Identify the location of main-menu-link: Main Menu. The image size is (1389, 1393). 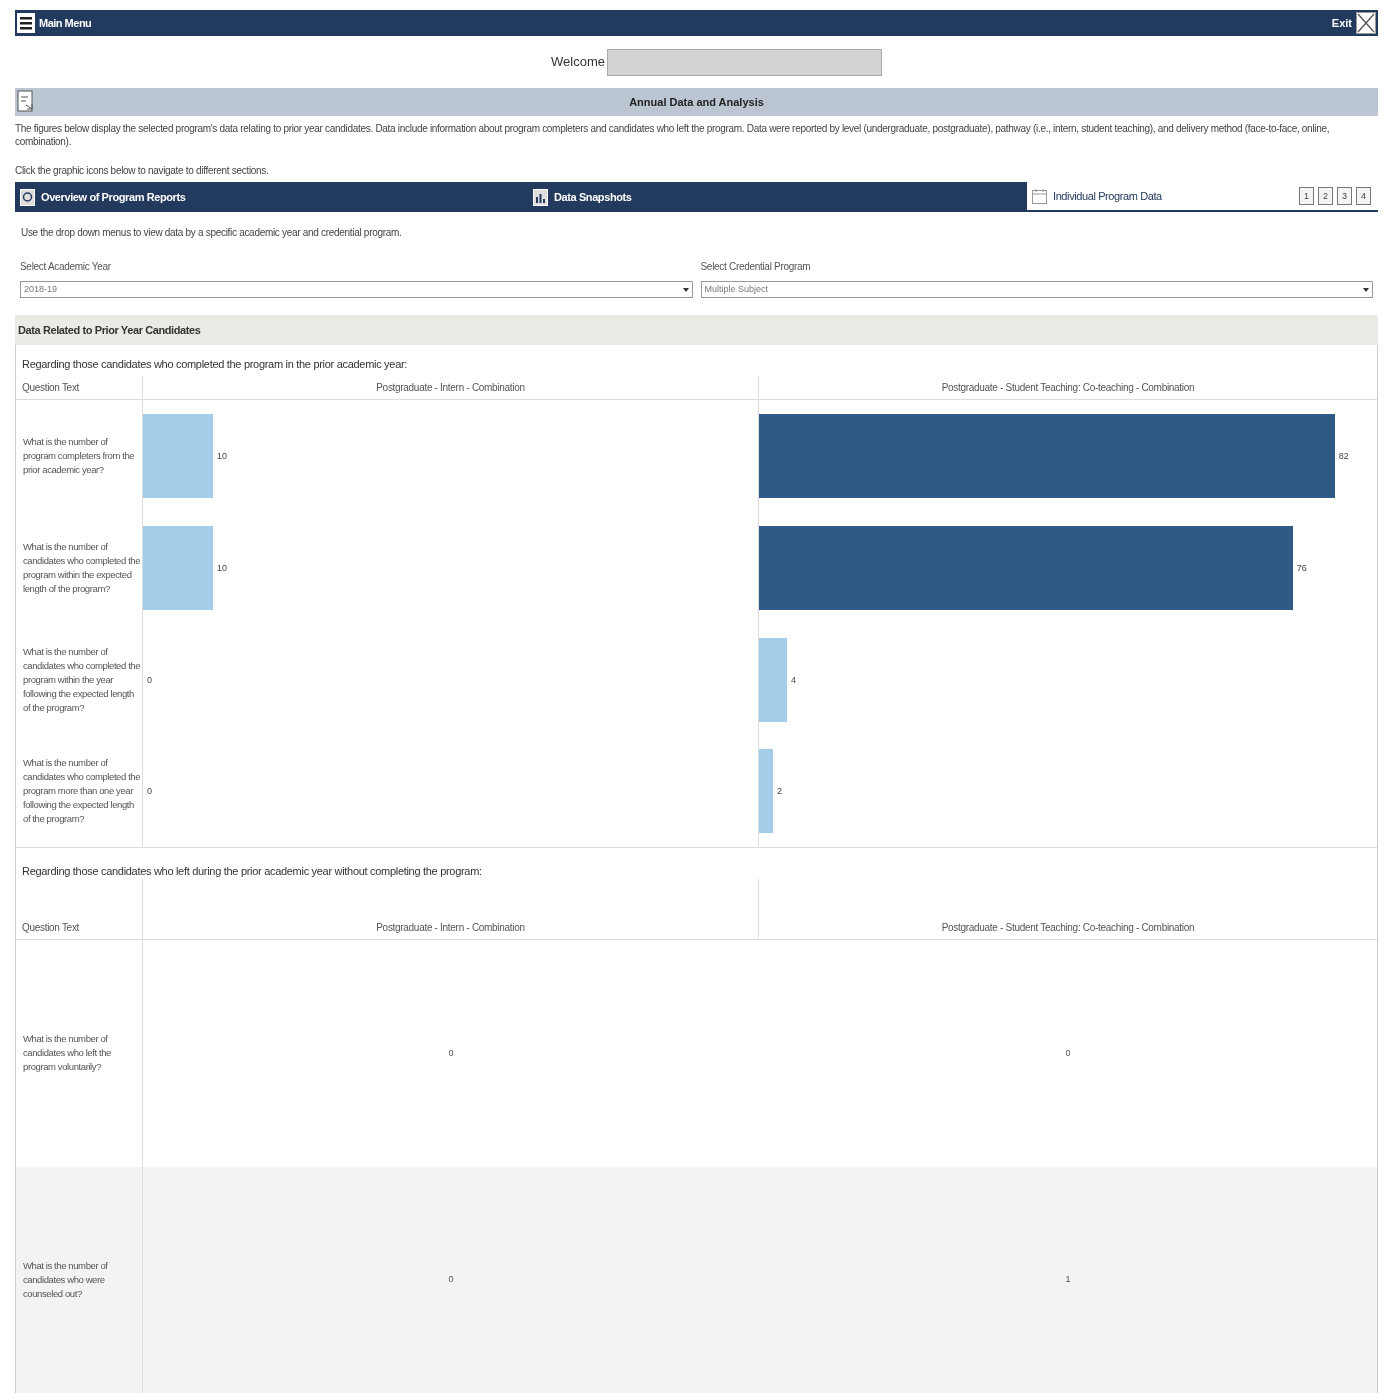
(65, 23).